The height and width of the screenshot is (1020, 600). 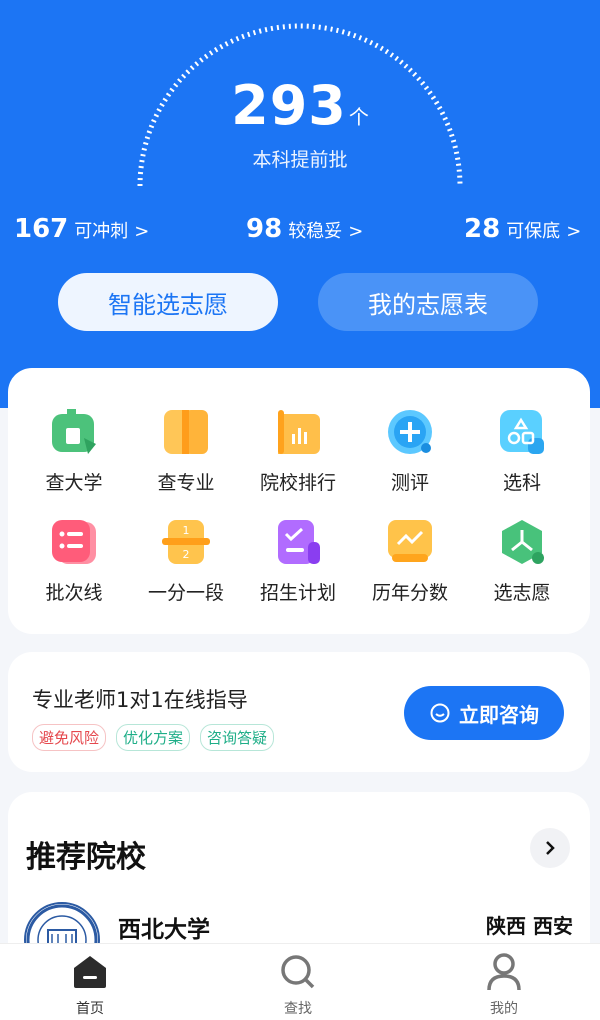 I want to click on grid-label-batch-line: 批次线, so click(x=74, y=593).